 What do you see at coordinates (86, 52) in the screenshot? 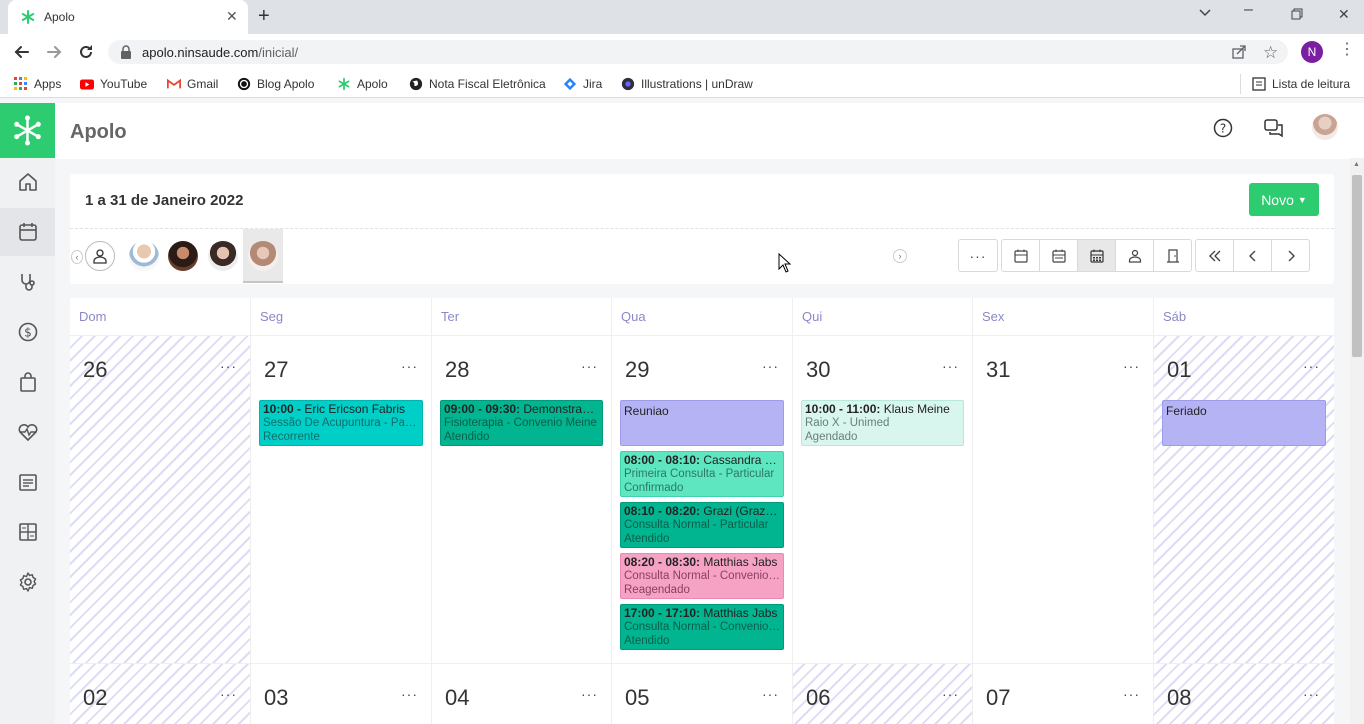
I see `reload-icon` at bounding box center [86, 52].